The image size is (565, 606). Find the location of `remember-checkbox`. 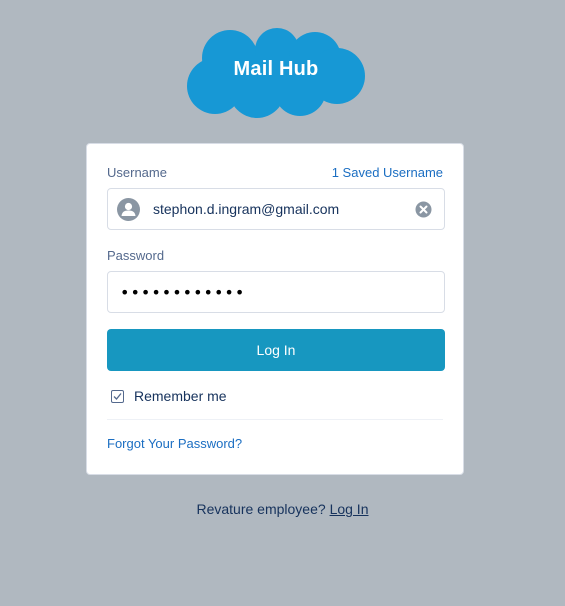

remember-checkbox is located at coordinates (117, 396).